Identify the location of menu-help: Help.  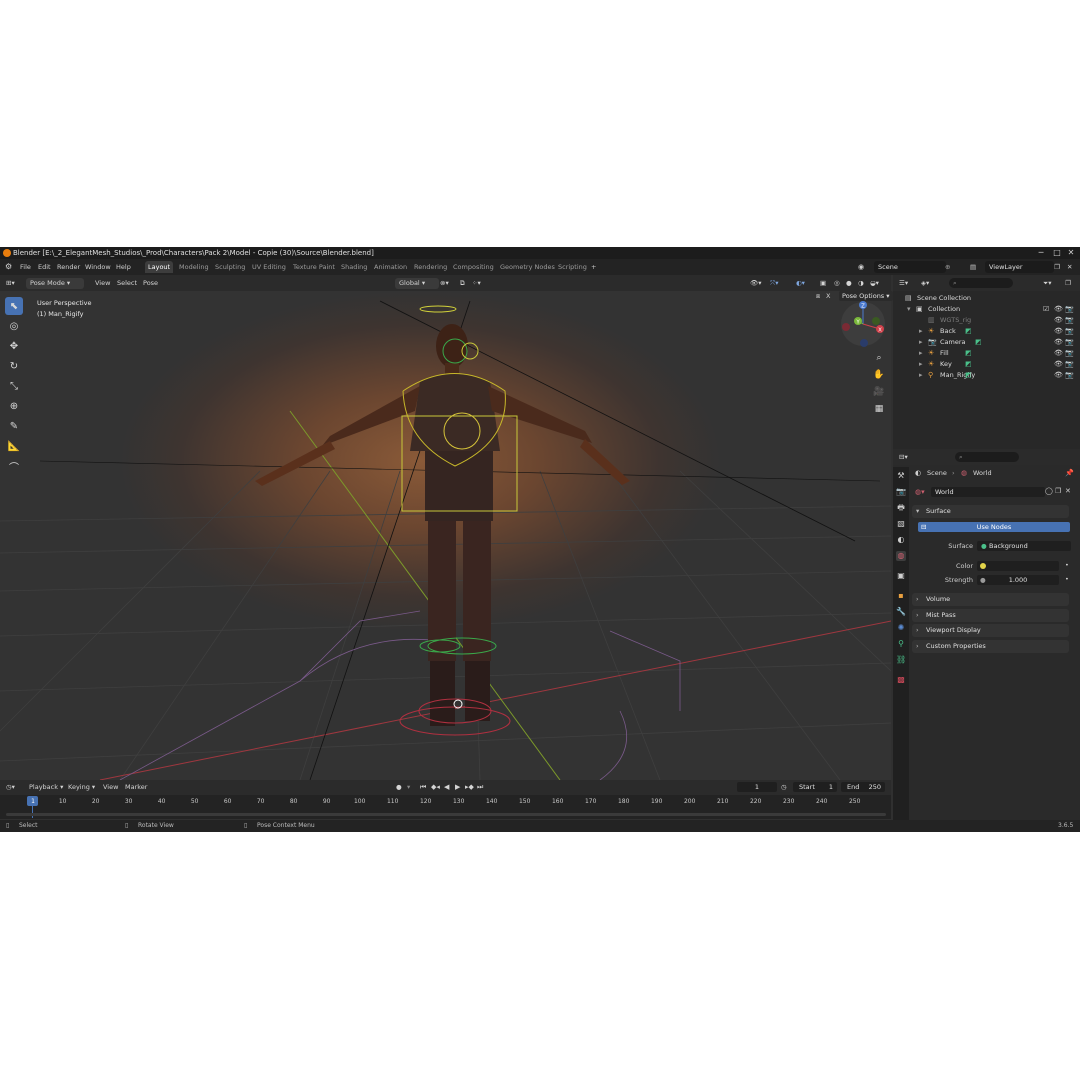
(123, 267).